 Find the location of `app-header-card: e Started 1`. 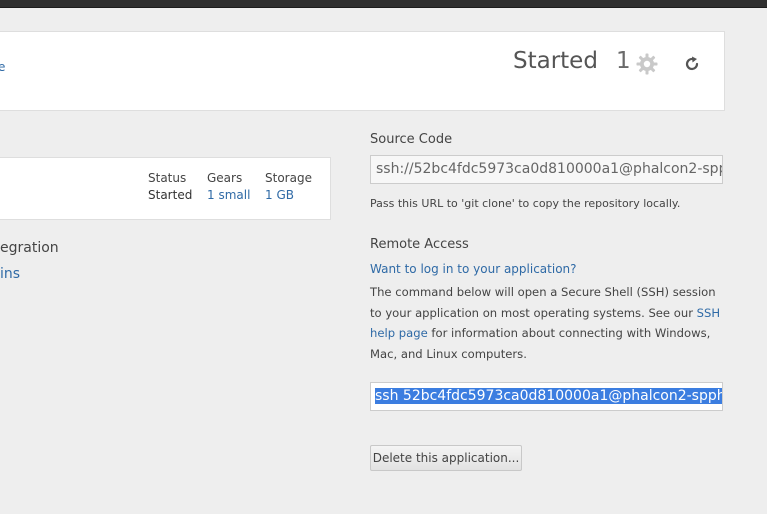

app-header-card: e Started 1 is located at coordinates (362, 71).